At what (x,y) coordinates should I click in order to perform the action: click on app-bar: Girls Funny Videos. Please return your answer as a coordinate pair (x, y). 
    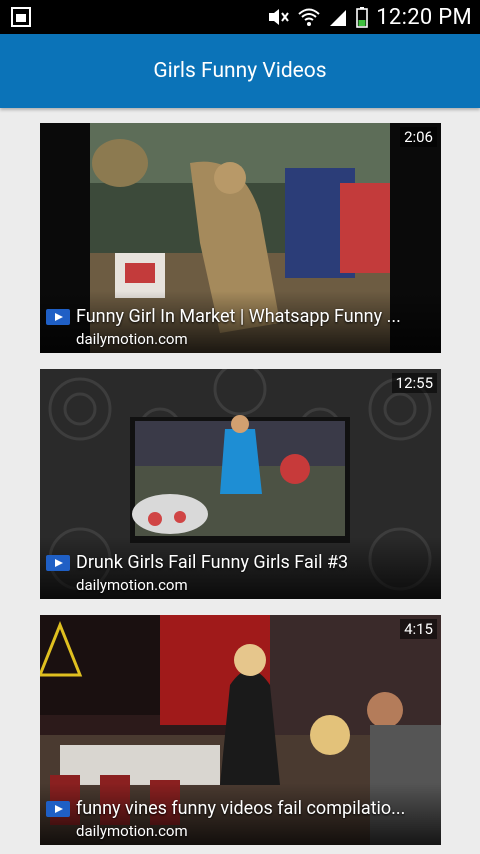
    Looking at the image, I should click on (240, 71).